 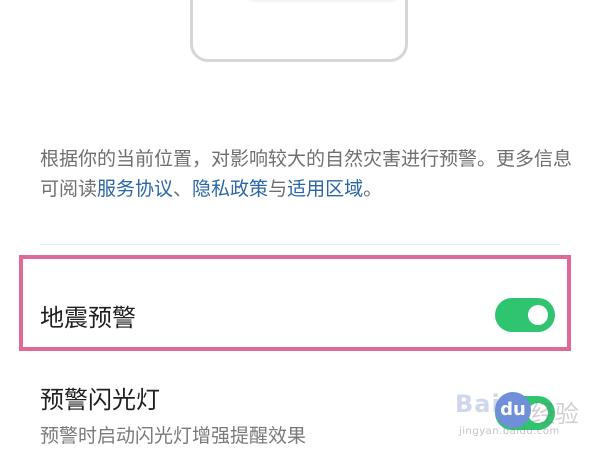 What do you see at coordinates (373, 189) in the screenshot?
I see `description-period: 。` at bounding box center [373, 189].